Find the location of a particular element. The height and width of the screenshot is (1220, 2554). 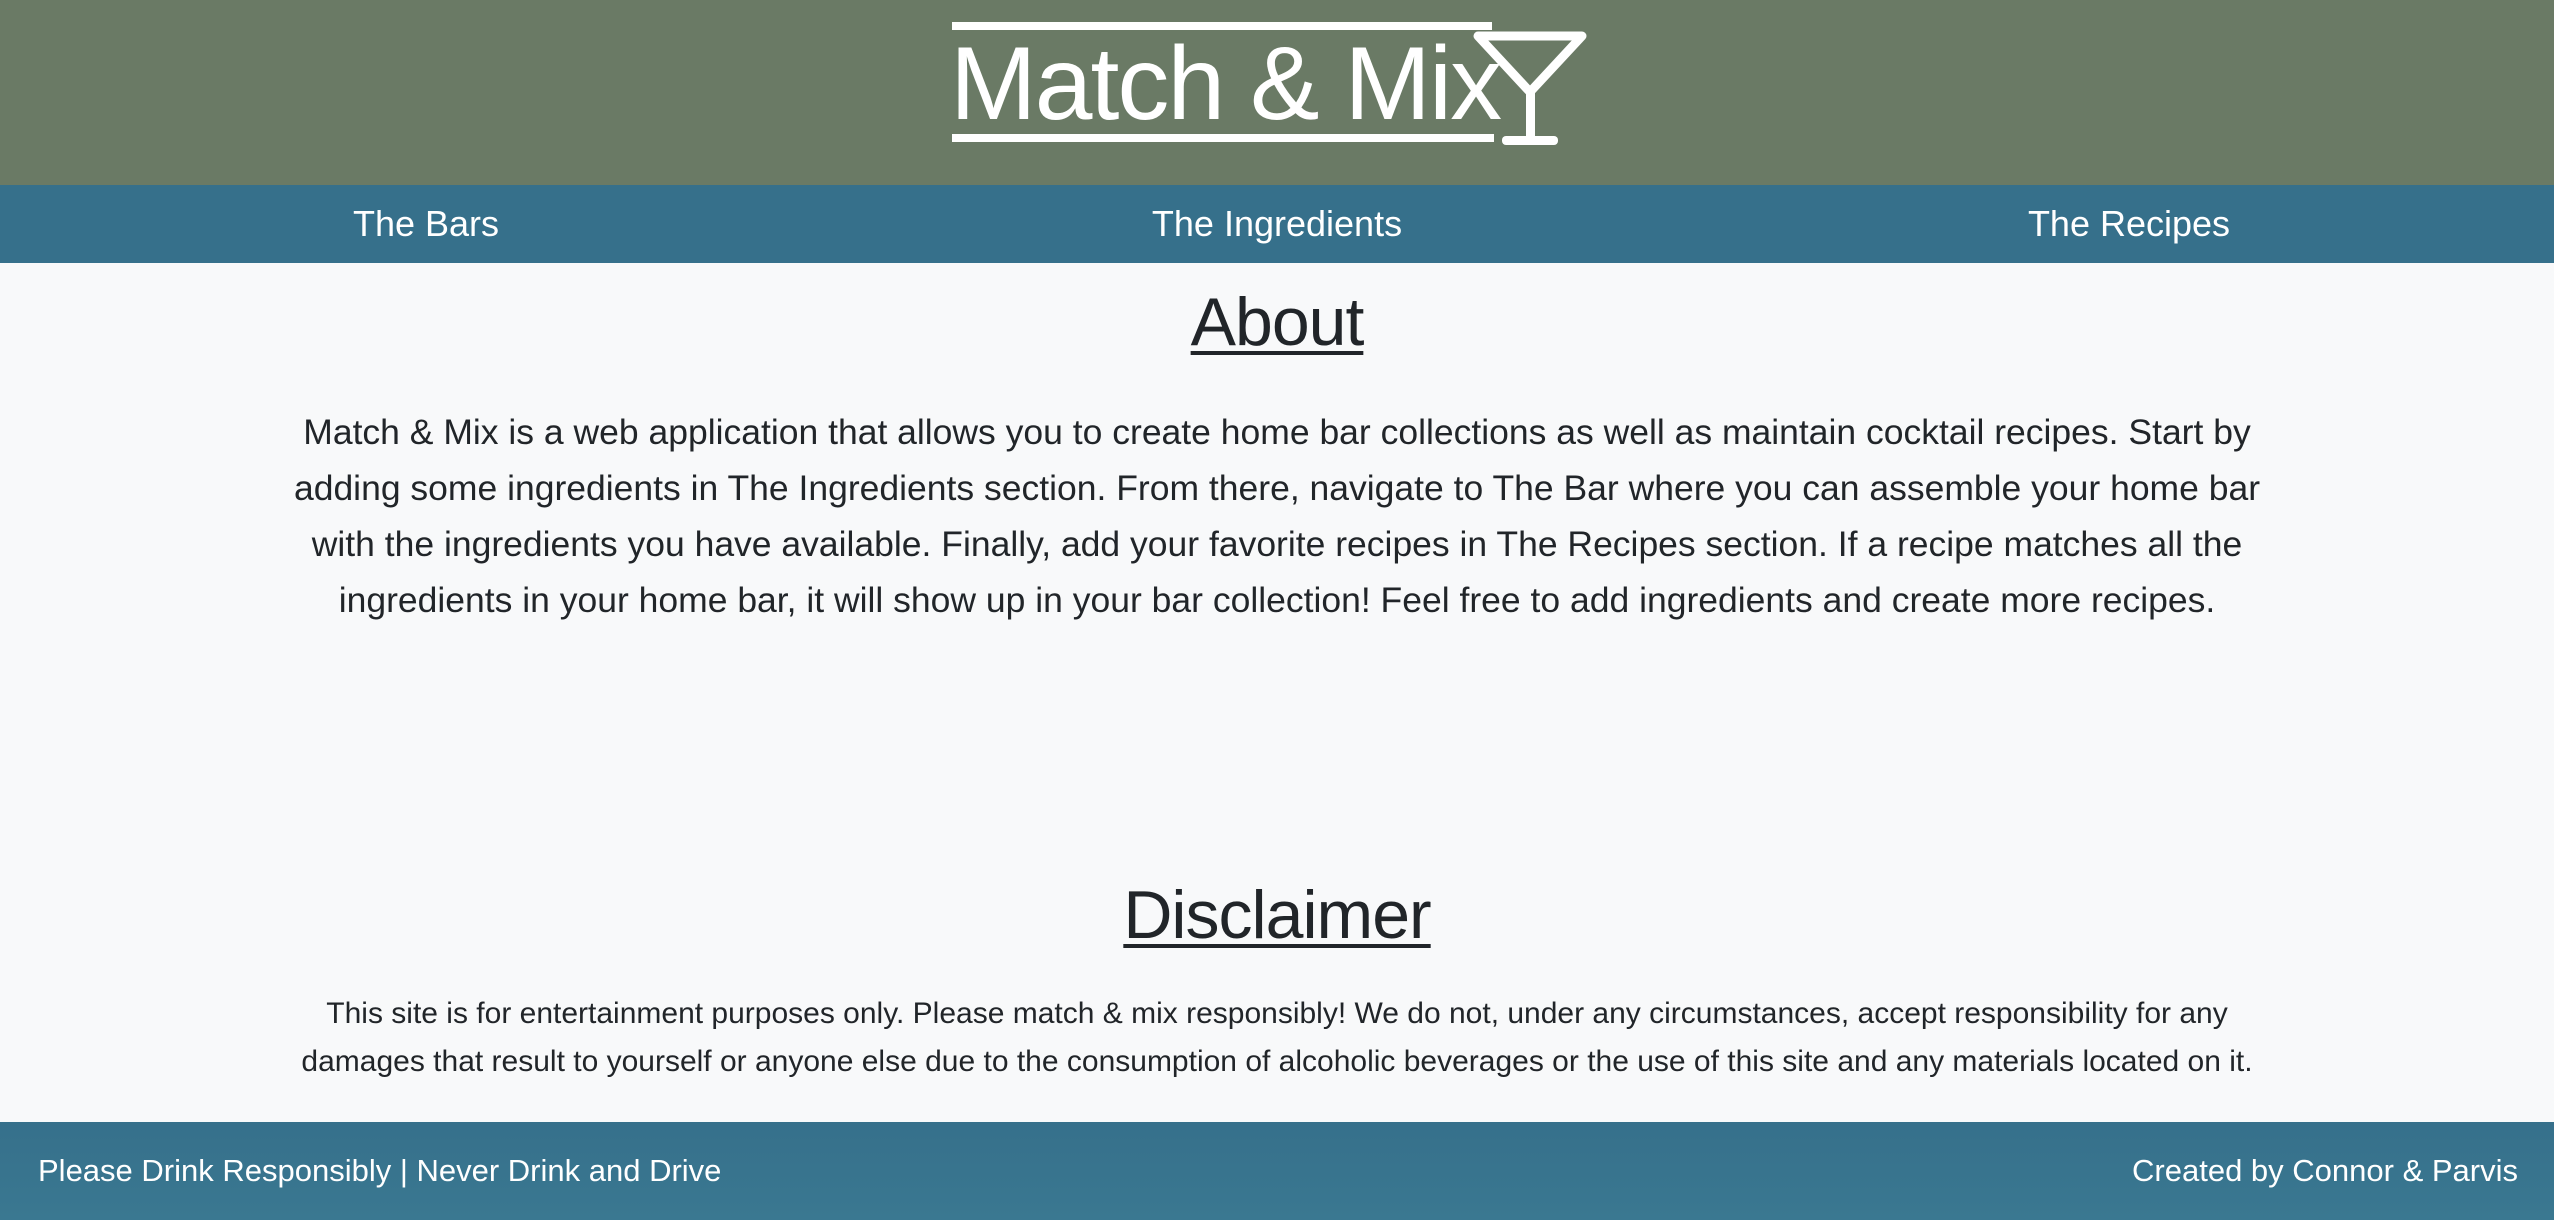

footer-credits: Created by Connor & Parvis is located at coordinates (2325, 1170).